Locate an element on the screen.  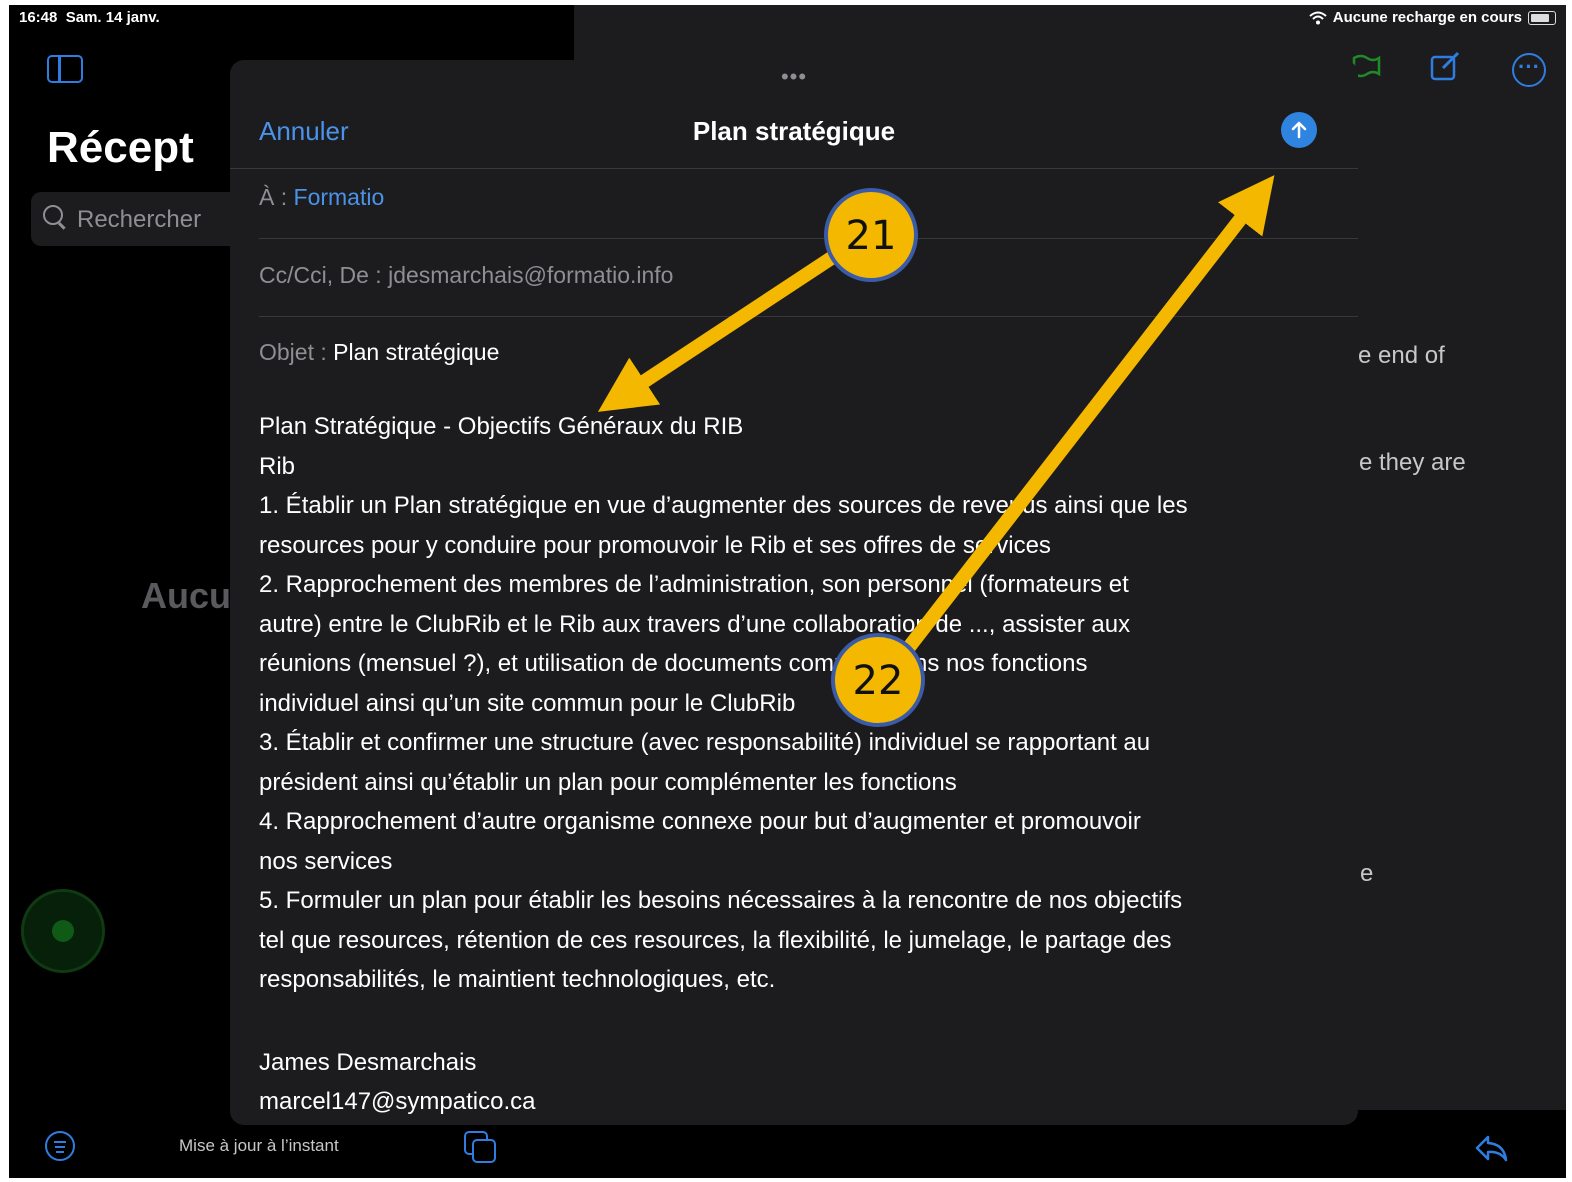
svg-text: 21 is located at coordinates (871, 236).